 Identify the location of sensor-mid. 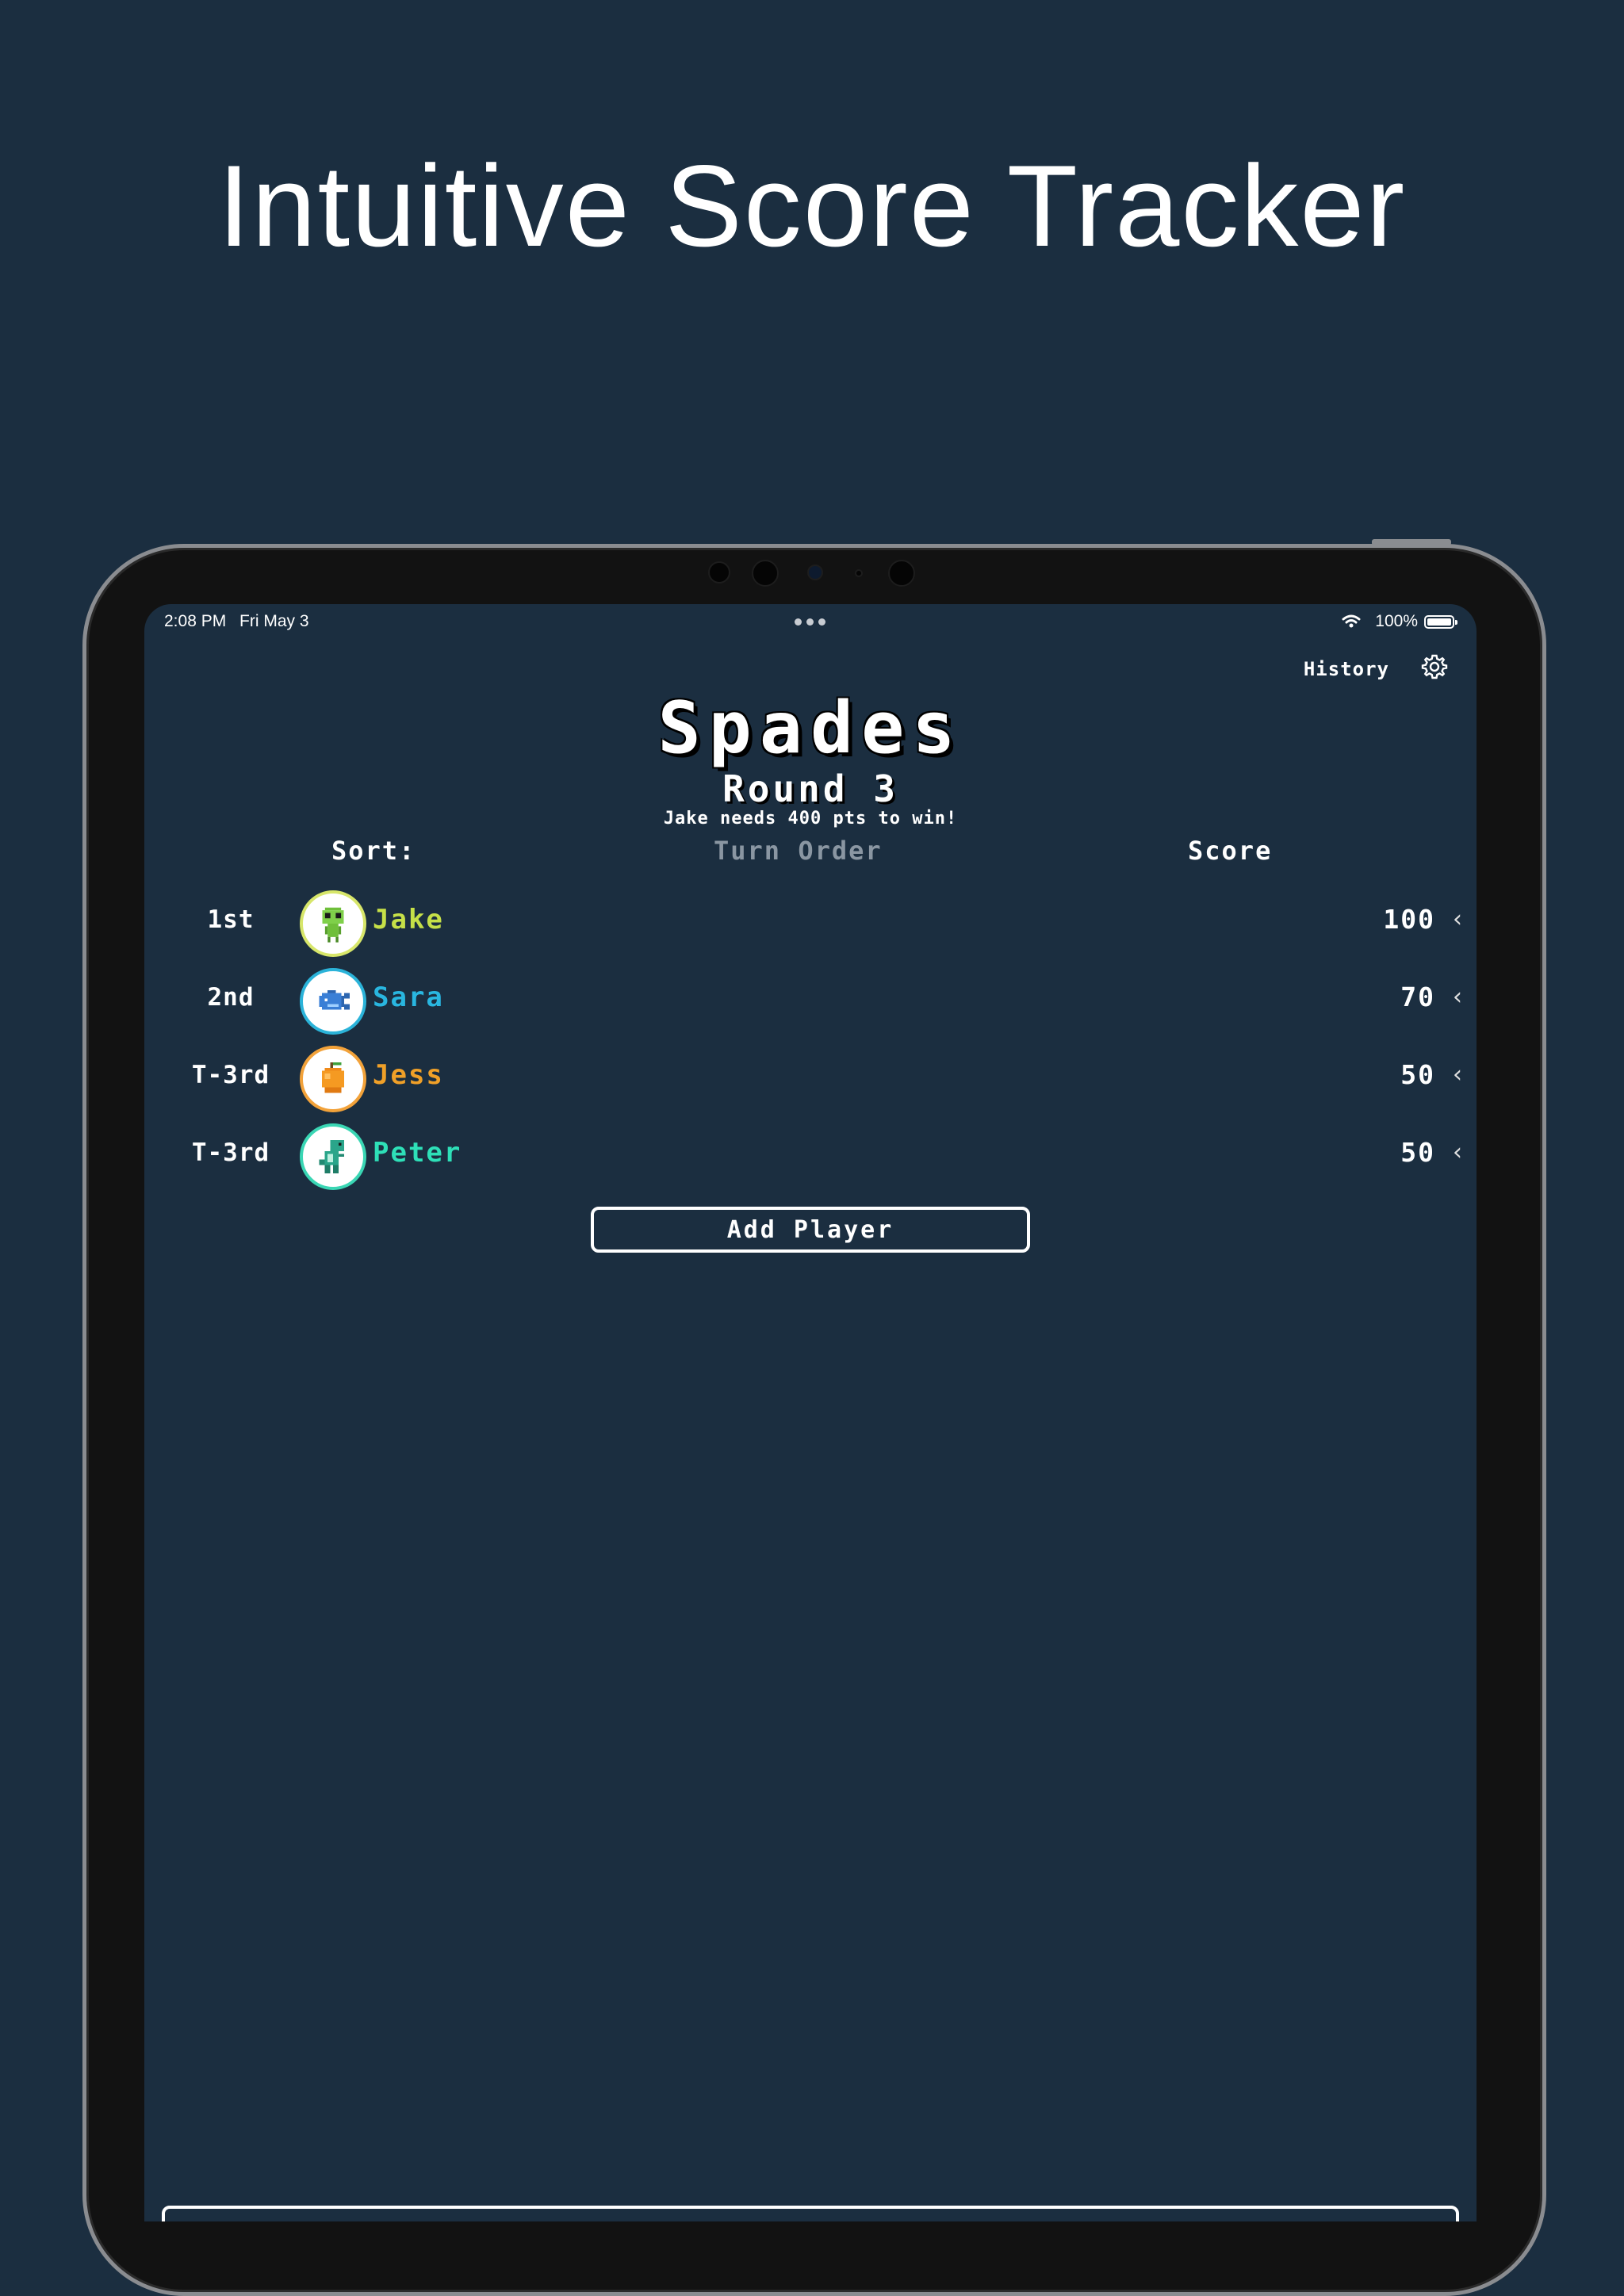
(765, 573).